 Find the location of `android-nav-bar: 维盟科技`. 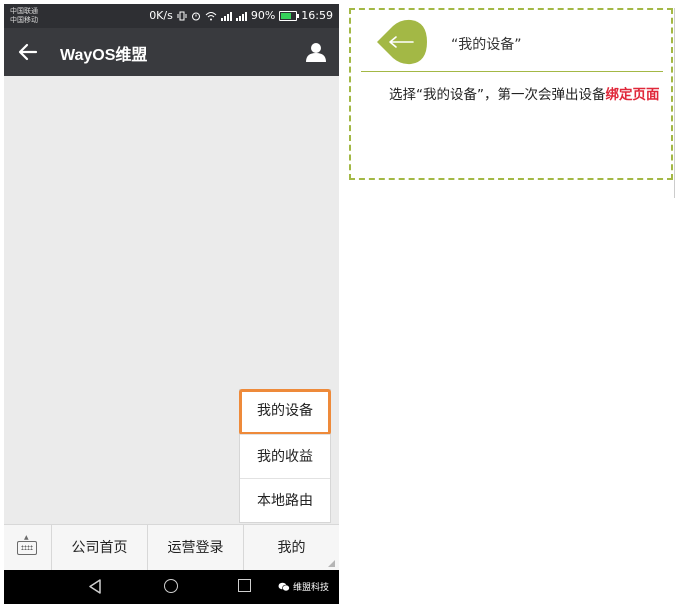

android-nav-bar: 维盟科技 is located at coordinates (171, 587).